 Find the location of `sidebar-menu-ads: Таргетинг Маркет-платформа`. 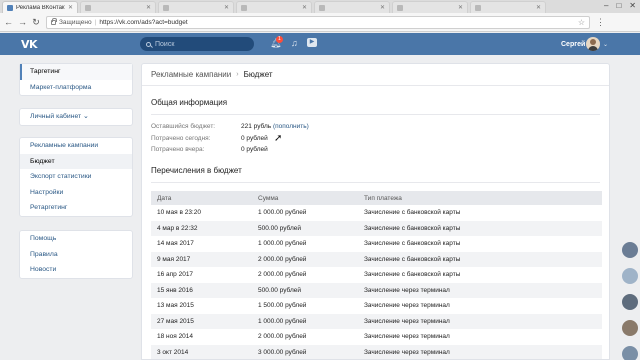

sidebar-menu-ads: Таргетинг Маркет-платформа is located at coordinates (76, 79).